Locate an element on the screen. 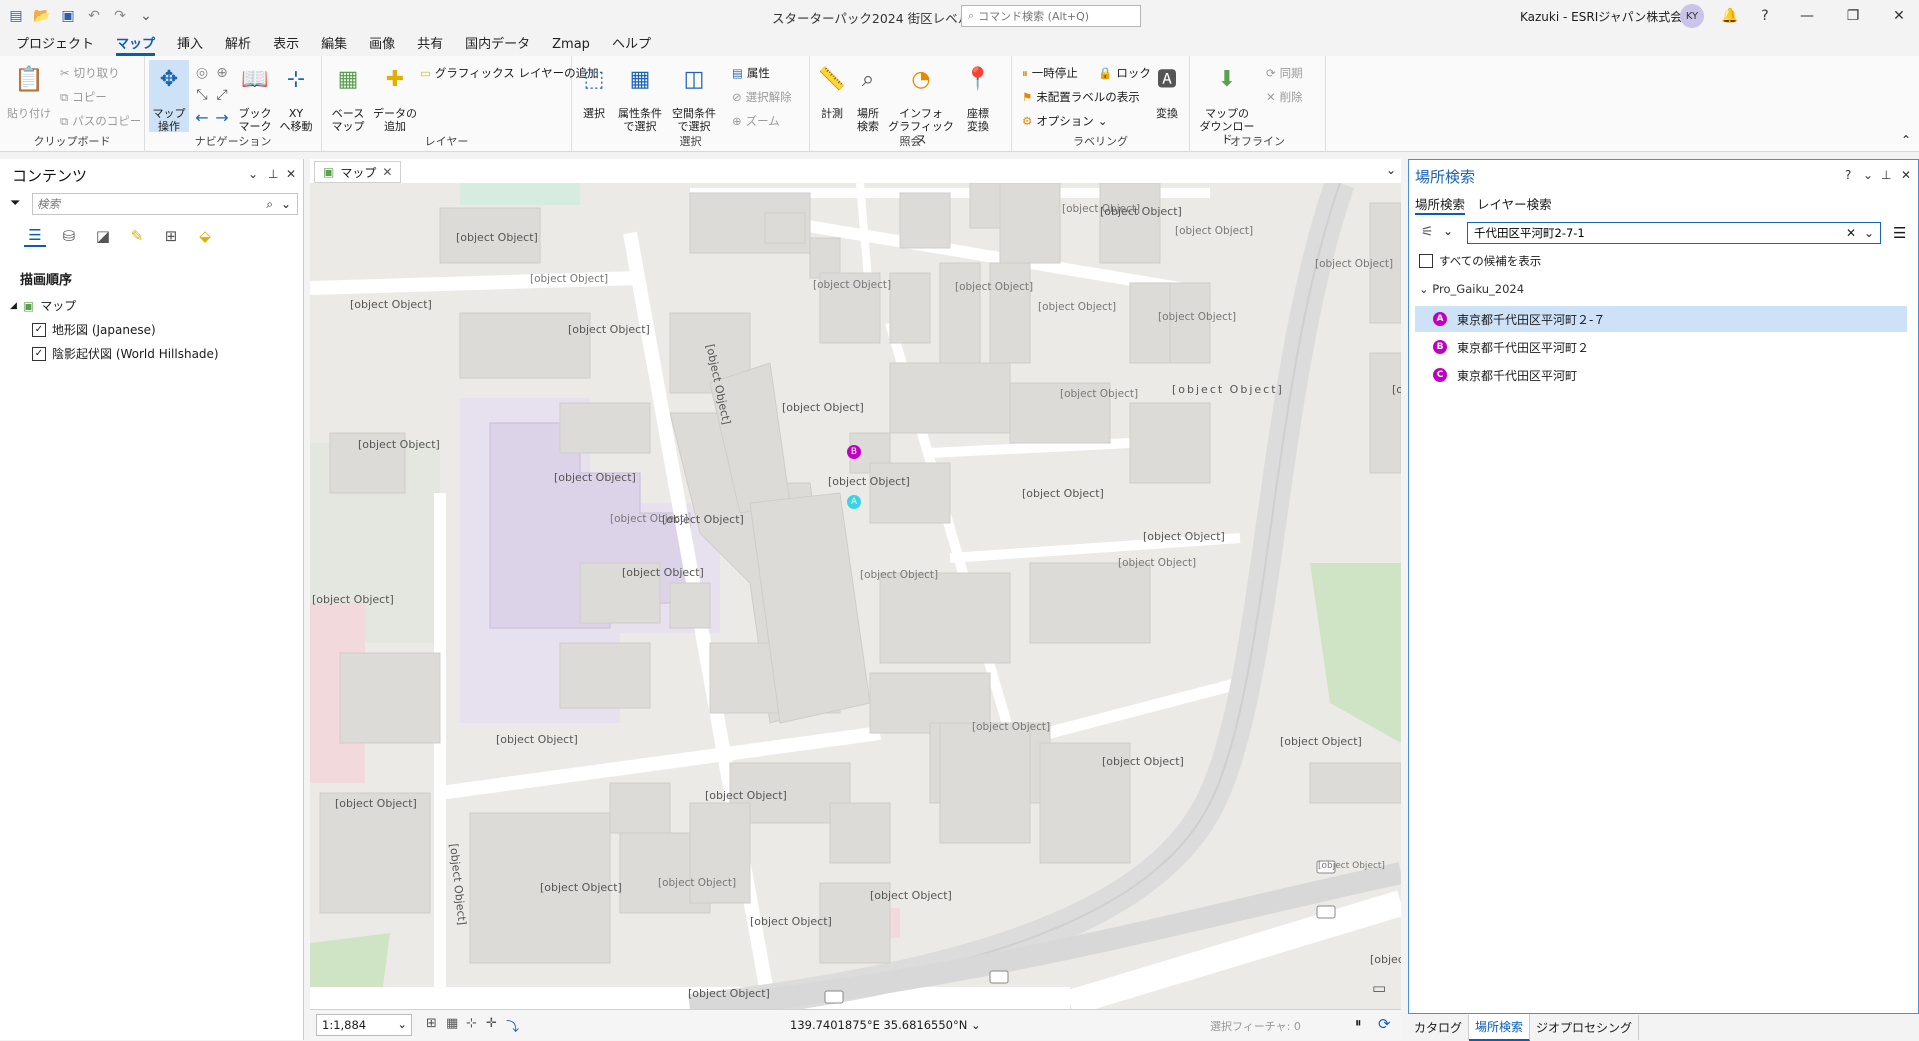 This screenshot has height=1041, width=1919. cut-button: ✂ 切り取り is located at coordinates (90, 73).